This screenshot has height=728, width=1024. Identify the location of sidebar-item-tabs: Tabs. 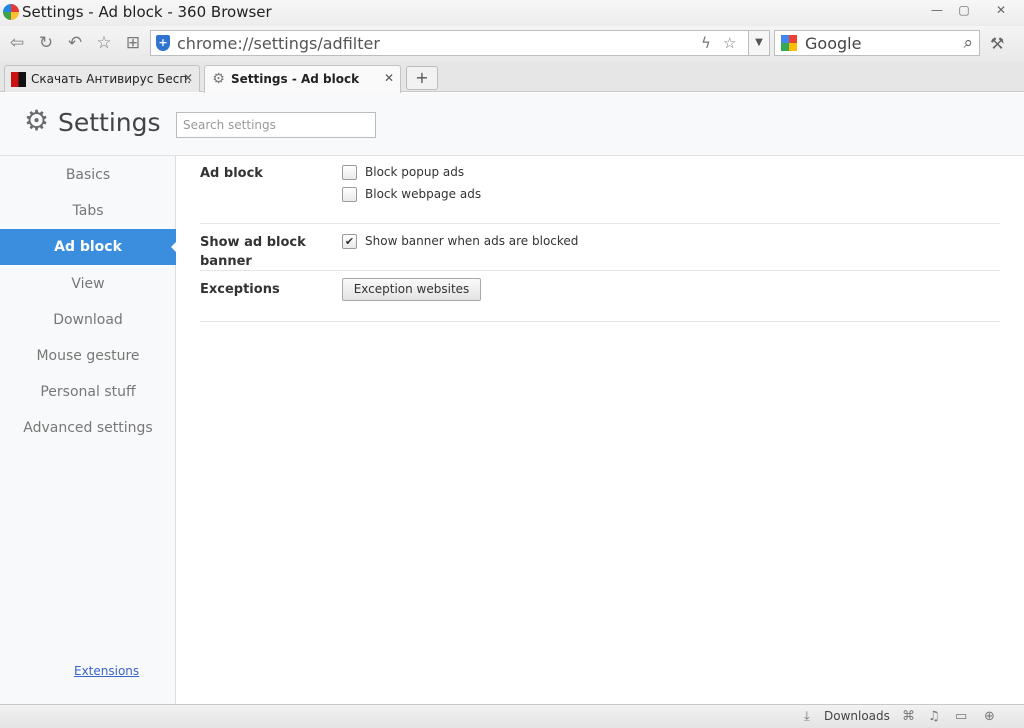
(88, 211).